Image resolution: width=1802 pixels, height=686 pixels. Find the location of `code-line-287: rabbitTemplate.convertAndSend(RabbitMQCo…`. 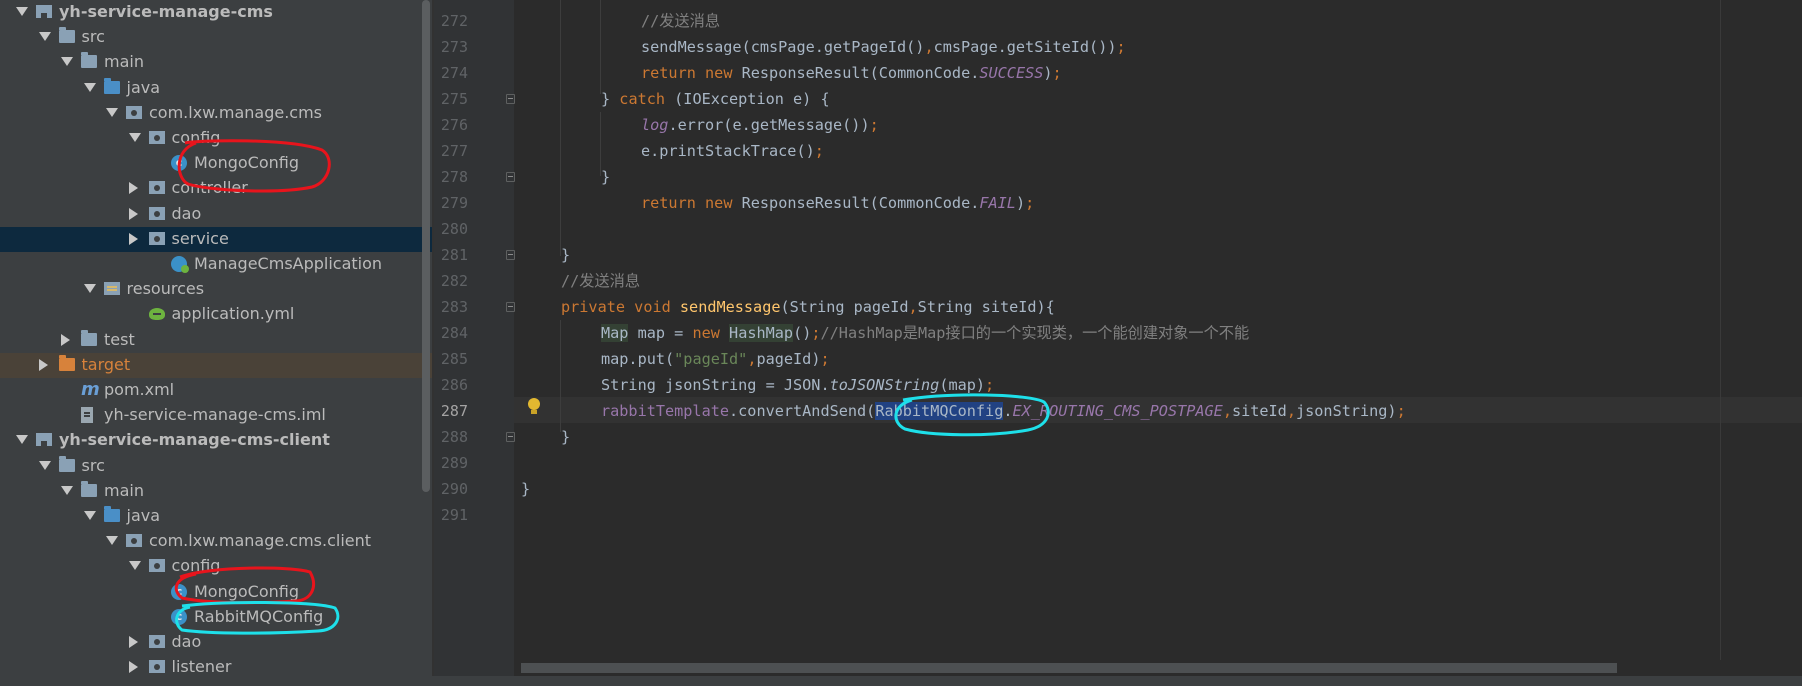

code-line-287: rabbitTemplate.convertAndSend(RabbitMQCo… is located at coordinates (1003, 411).